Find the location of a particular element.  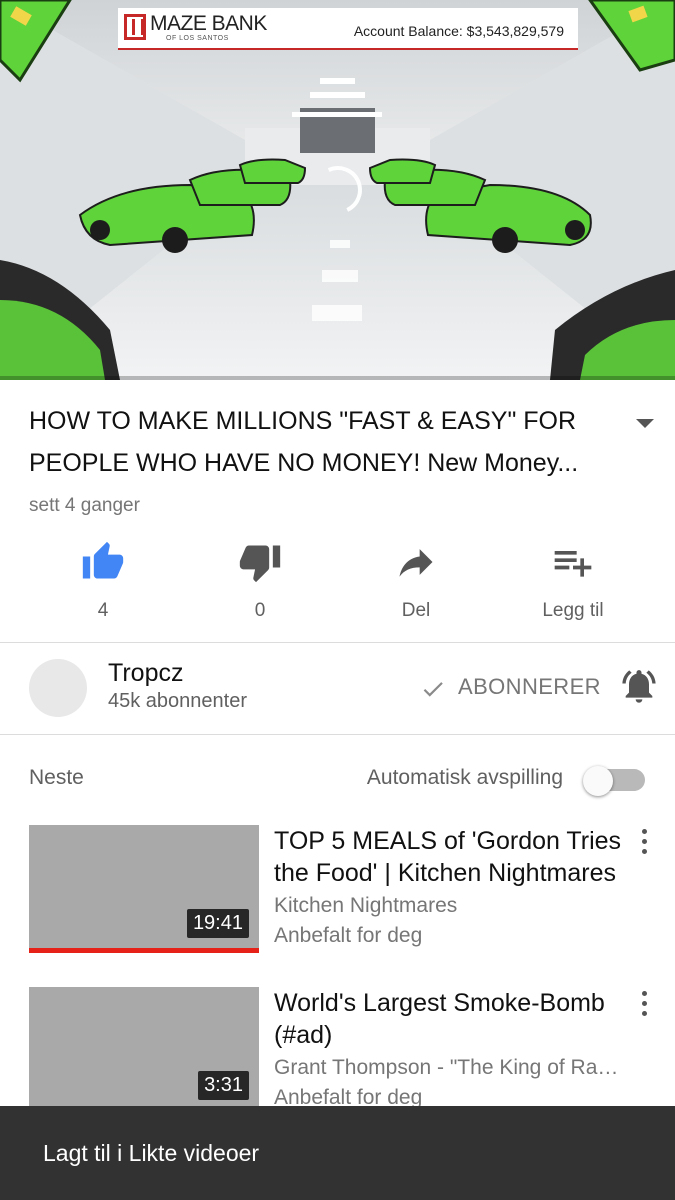

snackbar-message: Lagt til i Likte videoer is located at coordinates (151, 1153).